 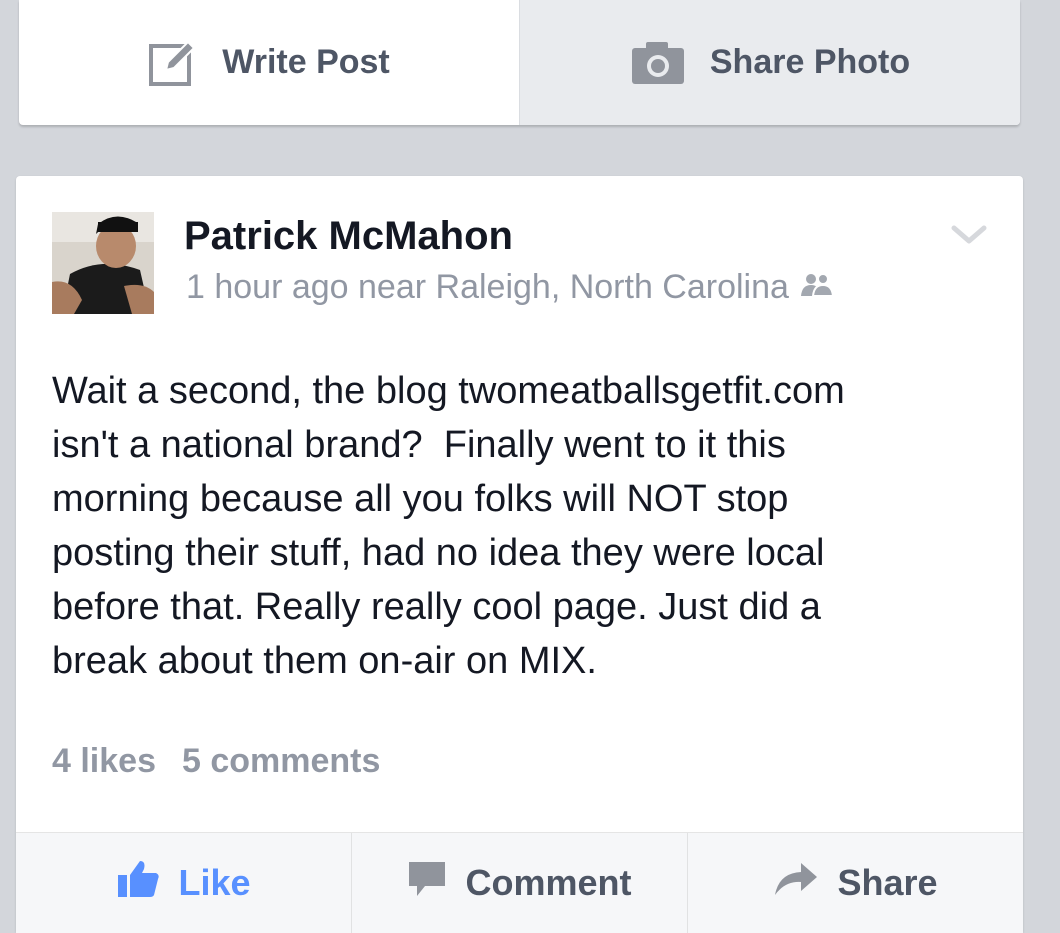 I want to click on share-arrow-icon, so click(x=796, y=883).